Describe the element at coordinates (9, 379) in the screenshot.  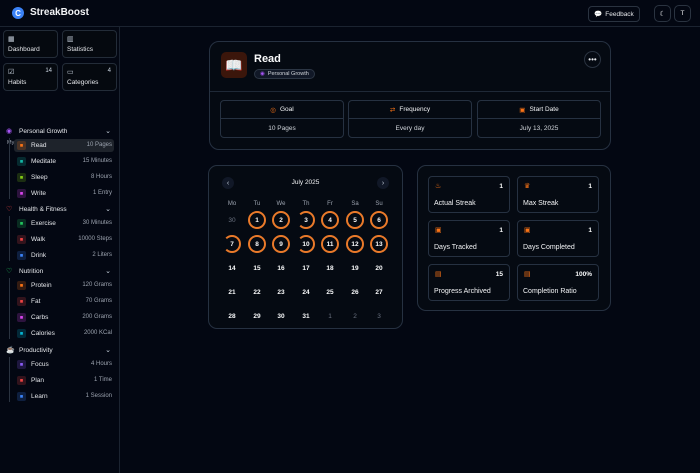
I see `tree-line` at that location.